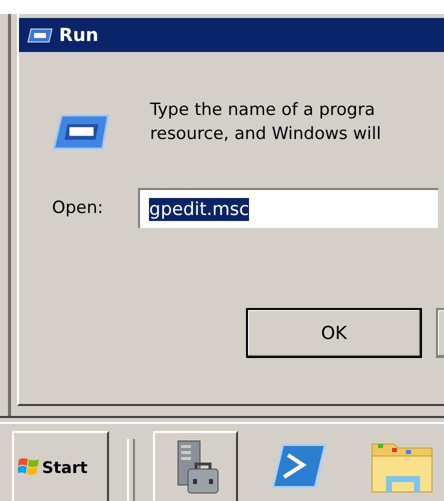  I want to click on console-prompt-icon, so click(298, 466).